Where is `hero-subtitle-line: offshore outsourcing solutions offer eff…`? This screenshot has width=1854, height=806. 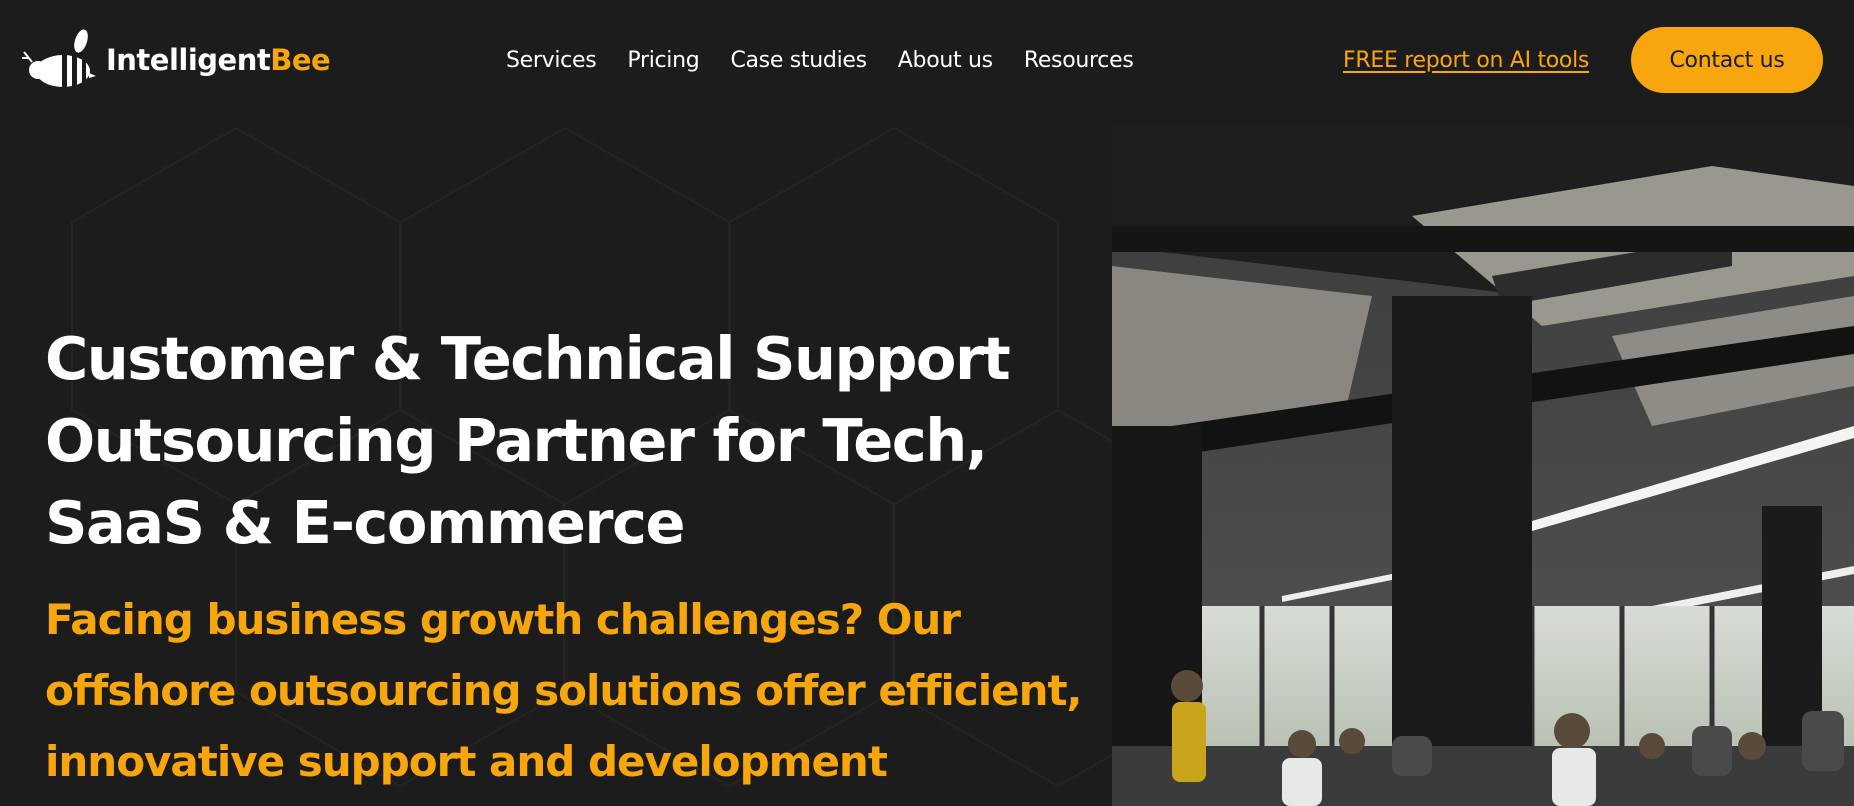
hero-subtitle-line: offshore outsourcing solutions offer eff… is located at coordinates (564, 690).